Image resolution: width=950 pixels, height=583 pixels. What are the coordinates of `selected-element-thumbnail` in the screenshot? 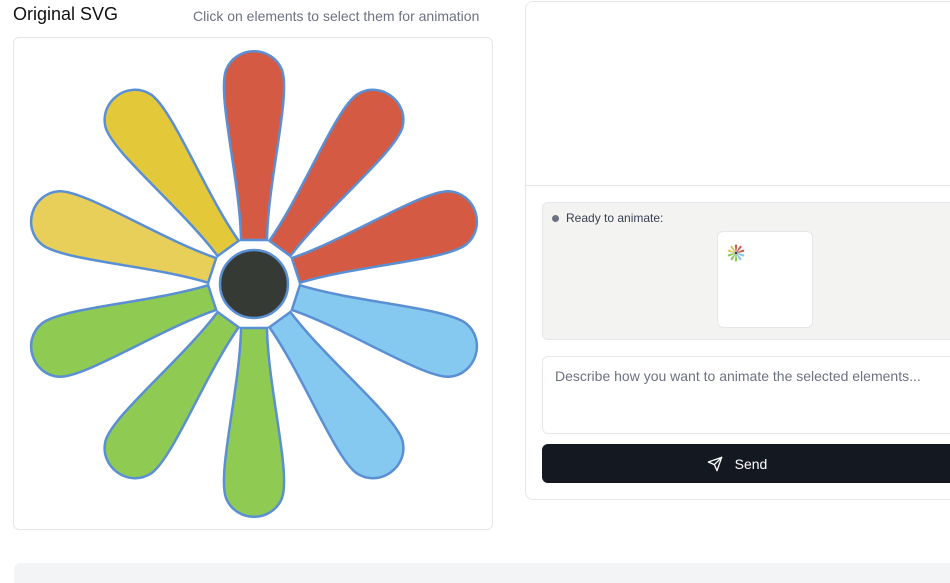 It's located at (765, 279).